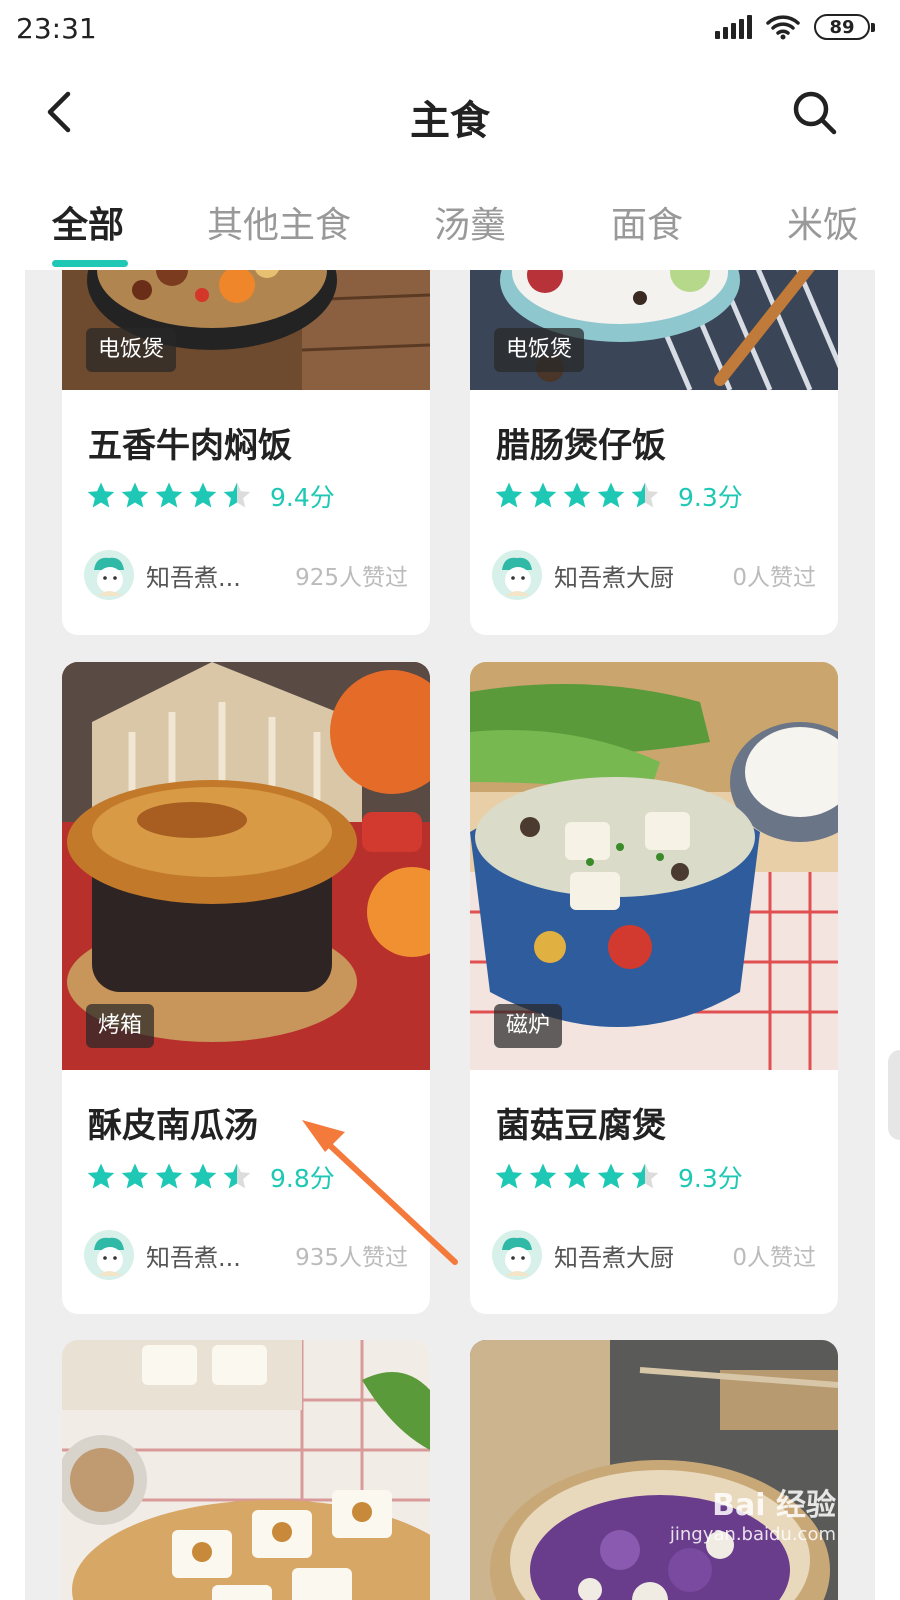  I want to click on battery-icon: 89, so click(844, 27).